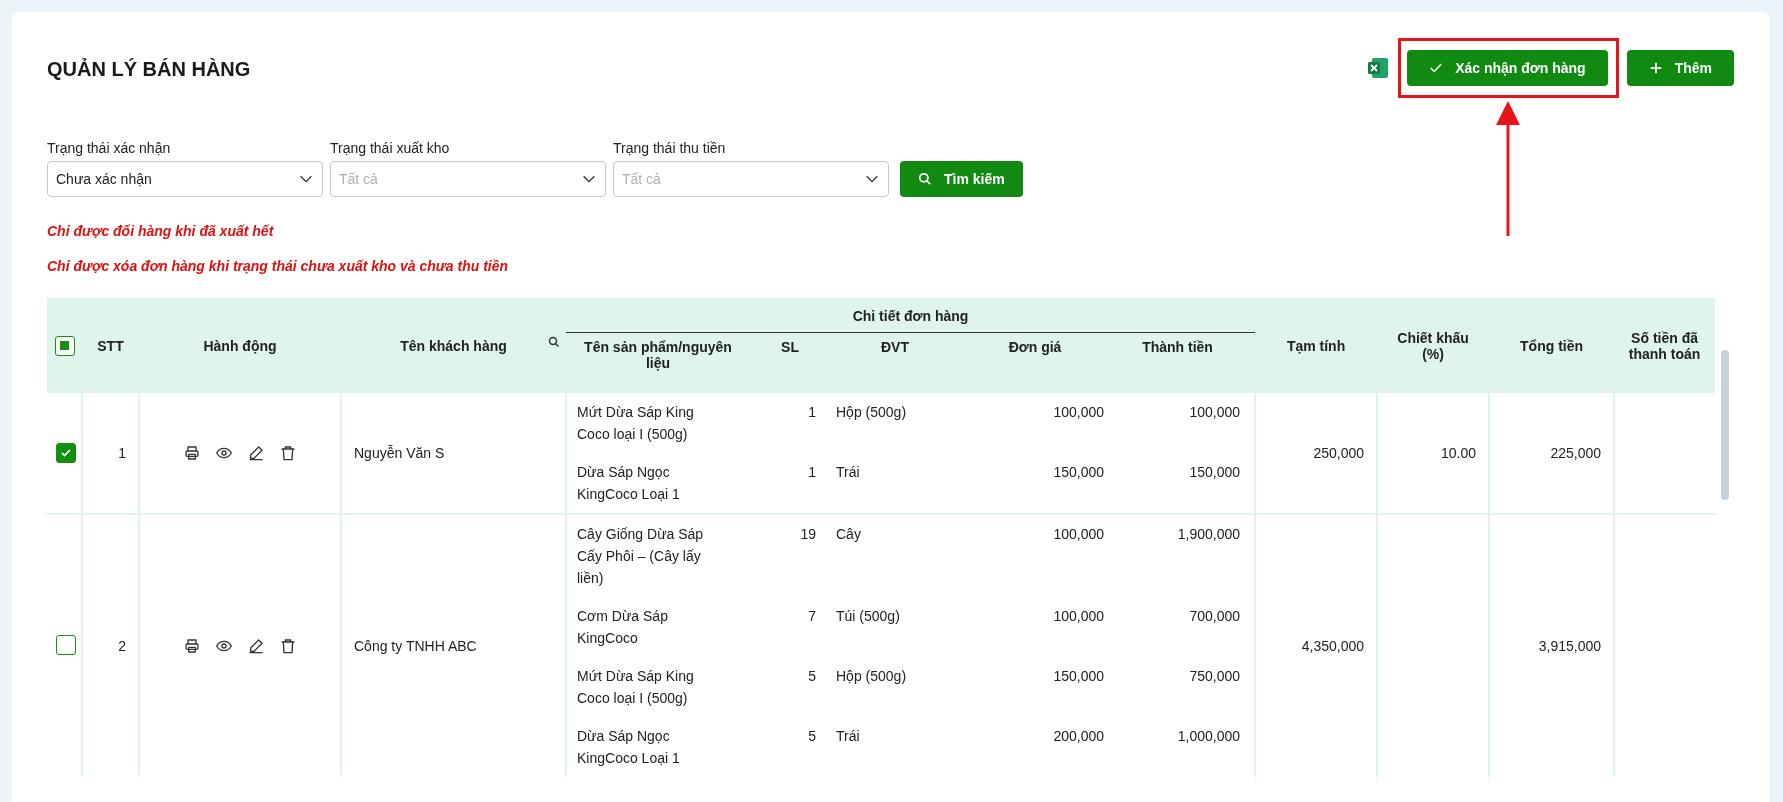  What do you see at coordinates (415, 646) in the screenshot?
I see `customer-name: Công ty TNHH ABC` at bounding box center [415, 646].